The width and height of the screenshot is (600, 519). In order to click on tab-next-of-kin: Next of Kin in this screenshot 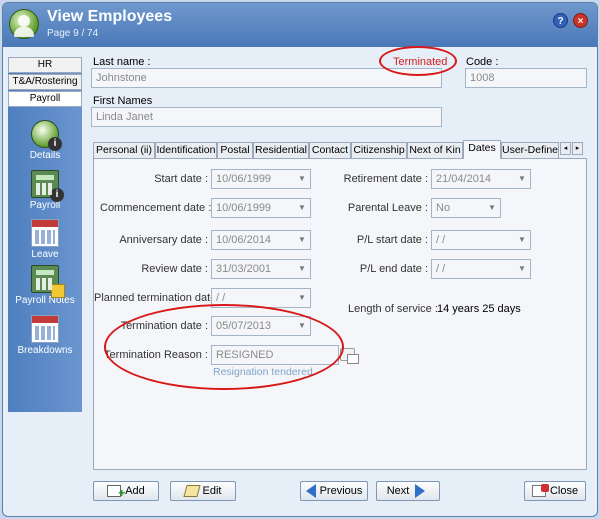, I will do `click(435, 150)`.